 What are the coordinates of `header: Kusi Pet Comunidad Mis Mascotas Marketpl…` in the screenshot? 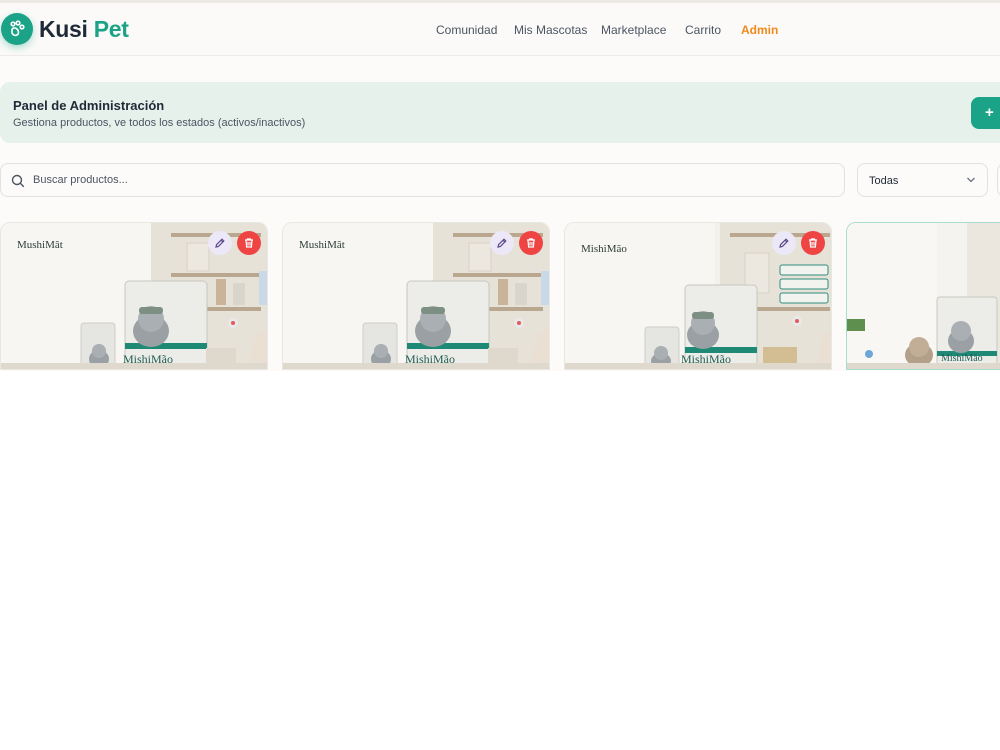 It's located at (500, 29).